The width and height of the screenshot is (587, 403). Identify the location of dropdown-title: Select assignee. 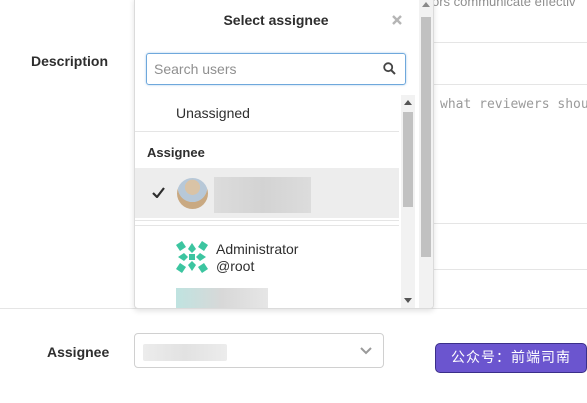
(276, 20).